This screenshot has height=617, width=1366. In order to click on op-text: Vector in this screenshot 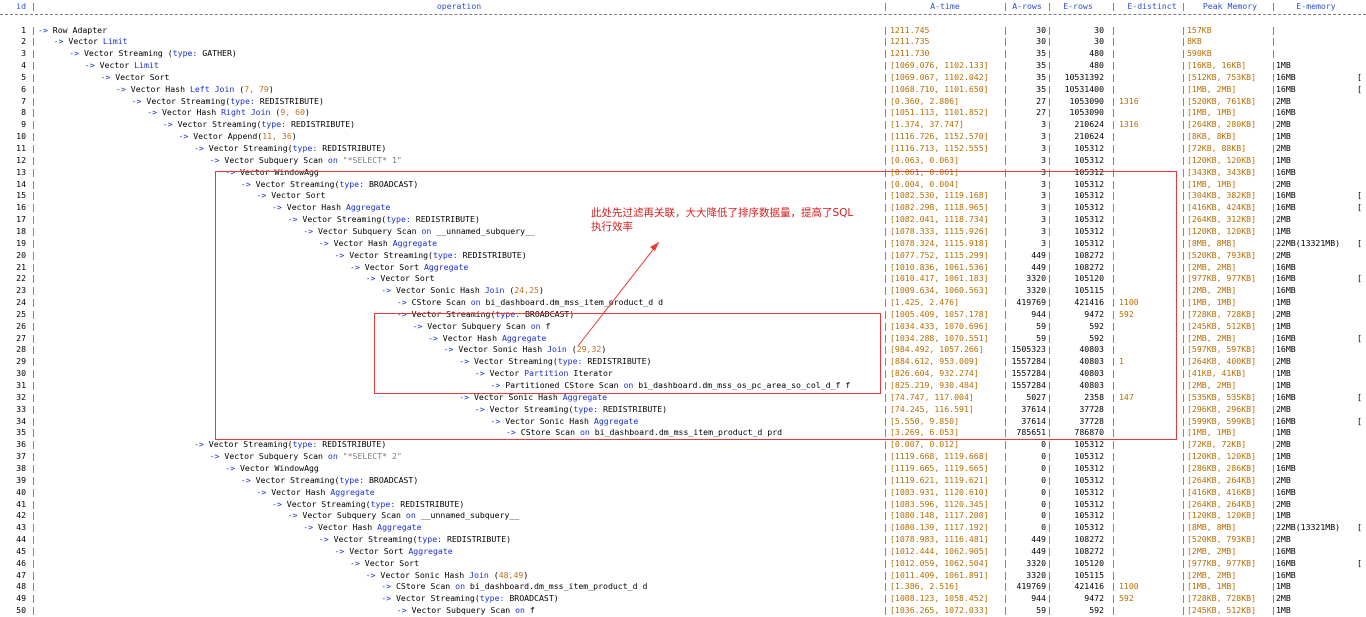, I will do `click(117, 65)`.